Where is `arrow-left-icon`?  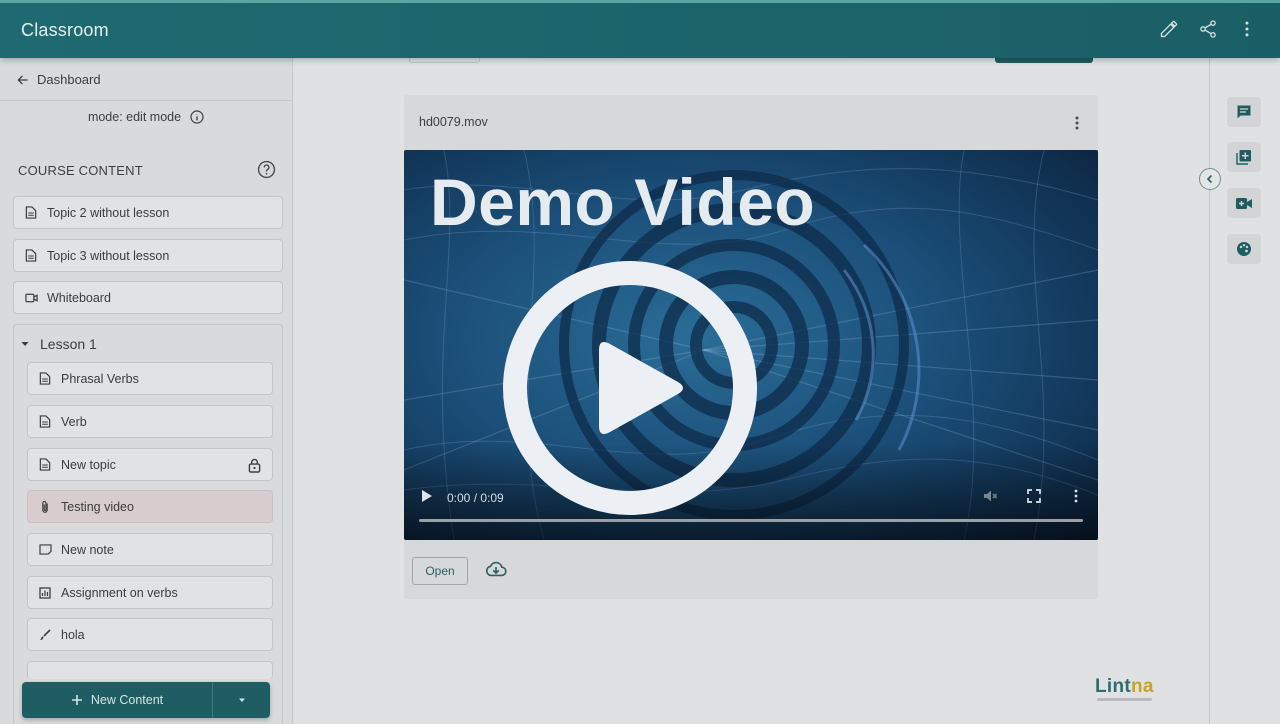 arrow-left-icon is located at coordinates (22, 79).